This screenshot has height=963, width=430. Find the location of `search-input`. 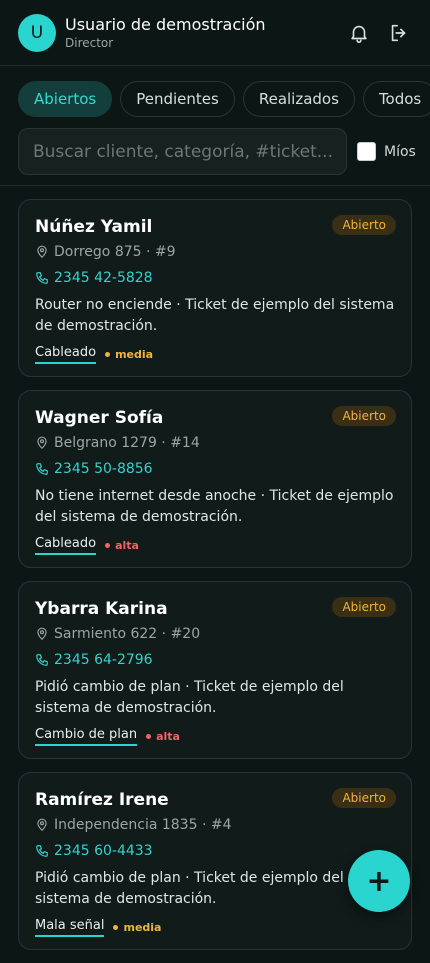

search-input is located at coordinates (182, 151).